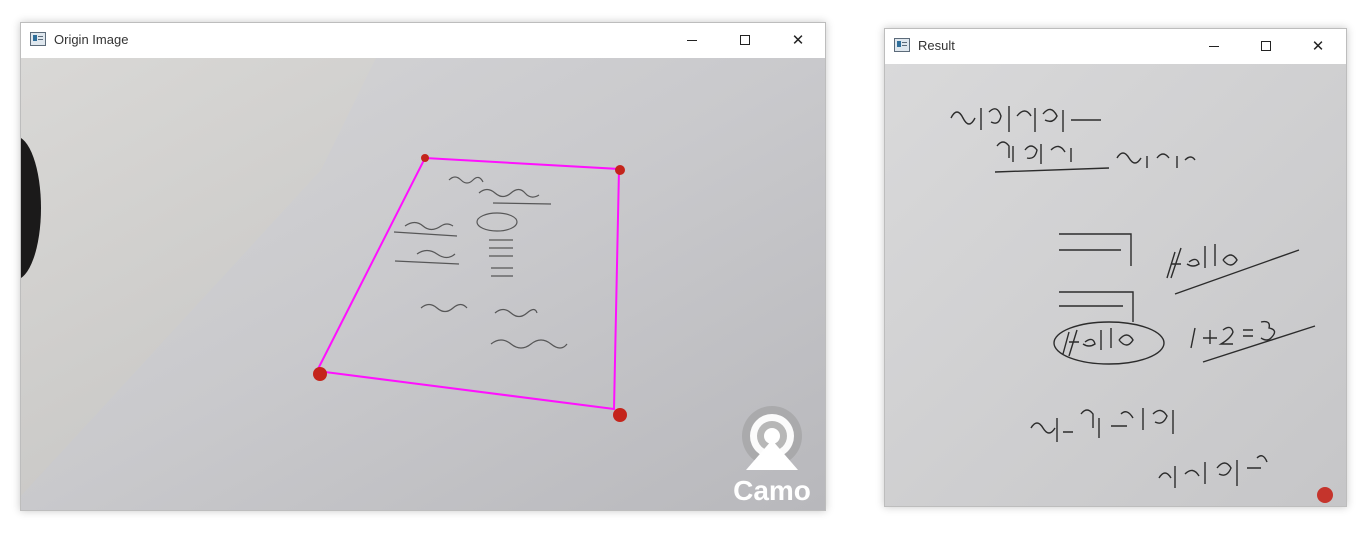 Image resolution: width=1370 pixels, height=539 pixels. I want to click on title-bar: Result ✕, so click(1115, 46).